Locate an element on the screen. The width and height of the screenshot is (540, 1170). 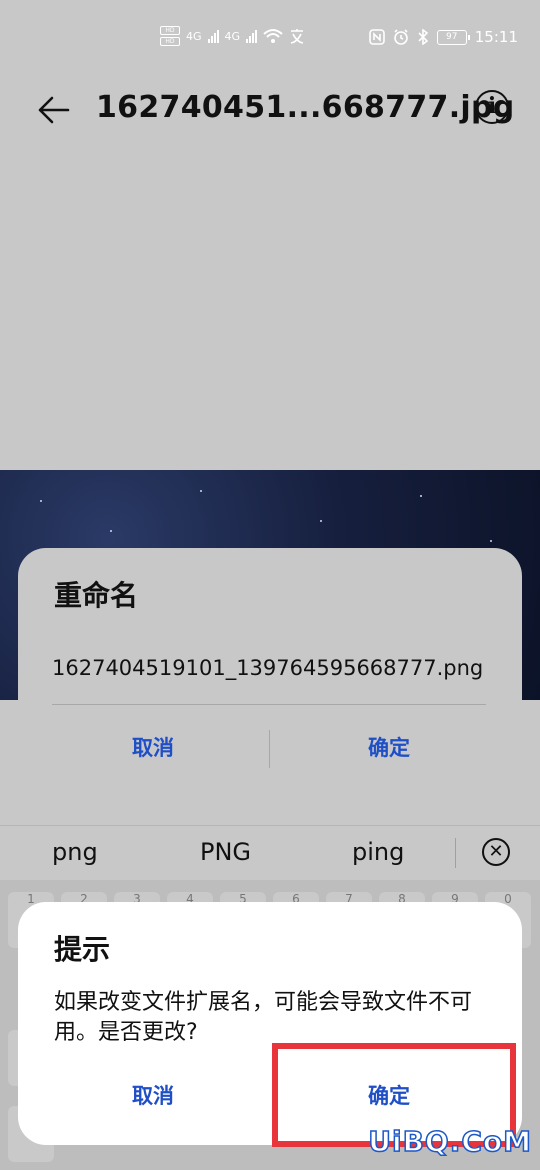
status-left: HD HD 4G 4G is located at coordinates (232, 36).